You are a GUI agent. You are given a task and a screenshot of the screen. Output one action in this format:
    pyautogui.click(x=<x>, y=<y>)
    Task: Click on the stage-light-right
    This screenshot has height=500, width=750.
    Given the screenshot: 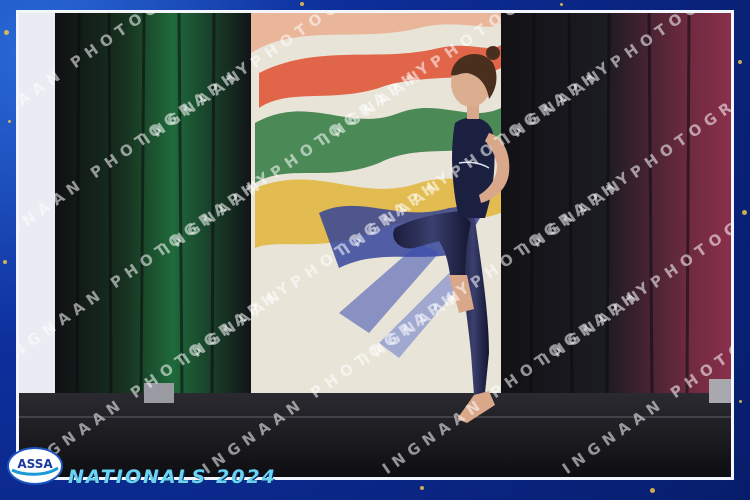 What is the action you would take?
    pyautogui.click(x=720, y=391)
    